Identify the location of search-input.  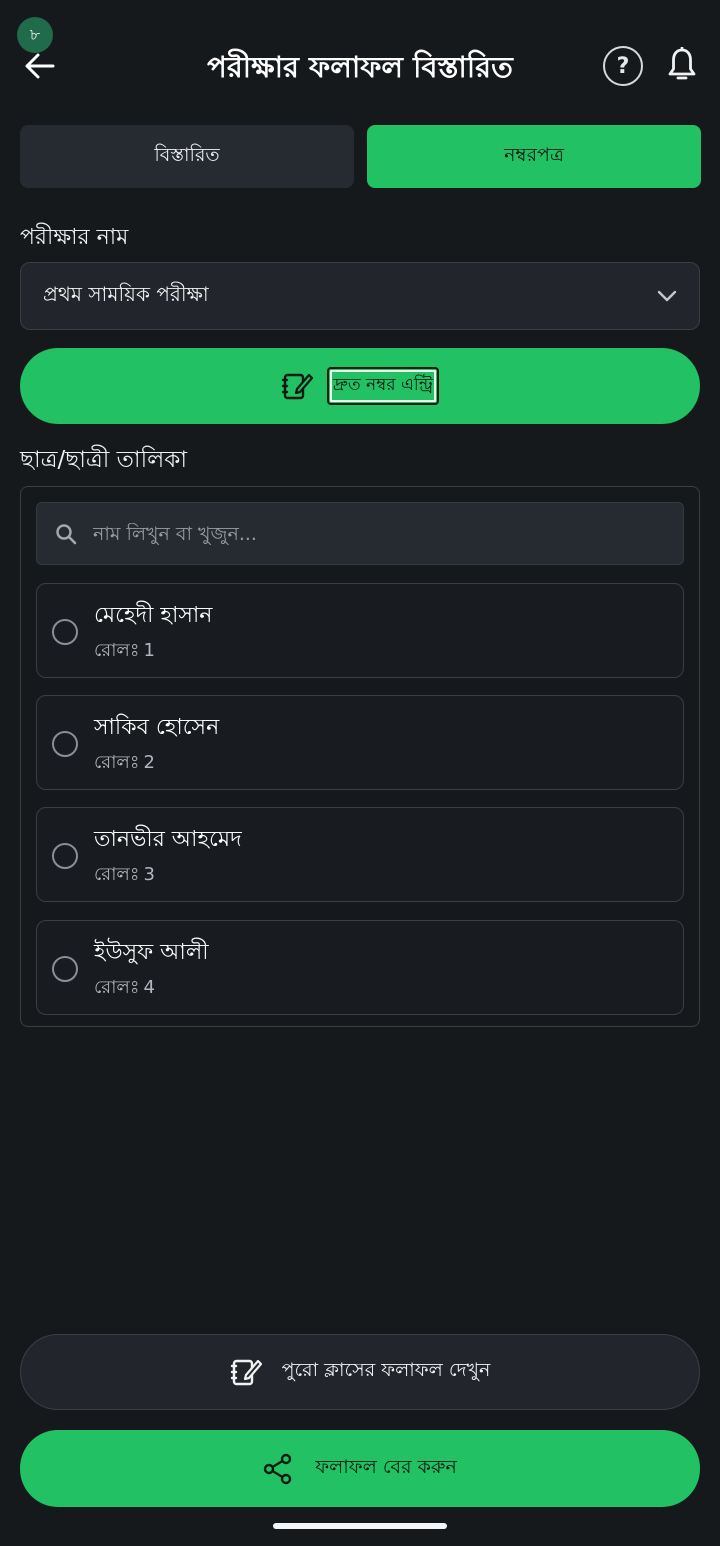
(379, 533).